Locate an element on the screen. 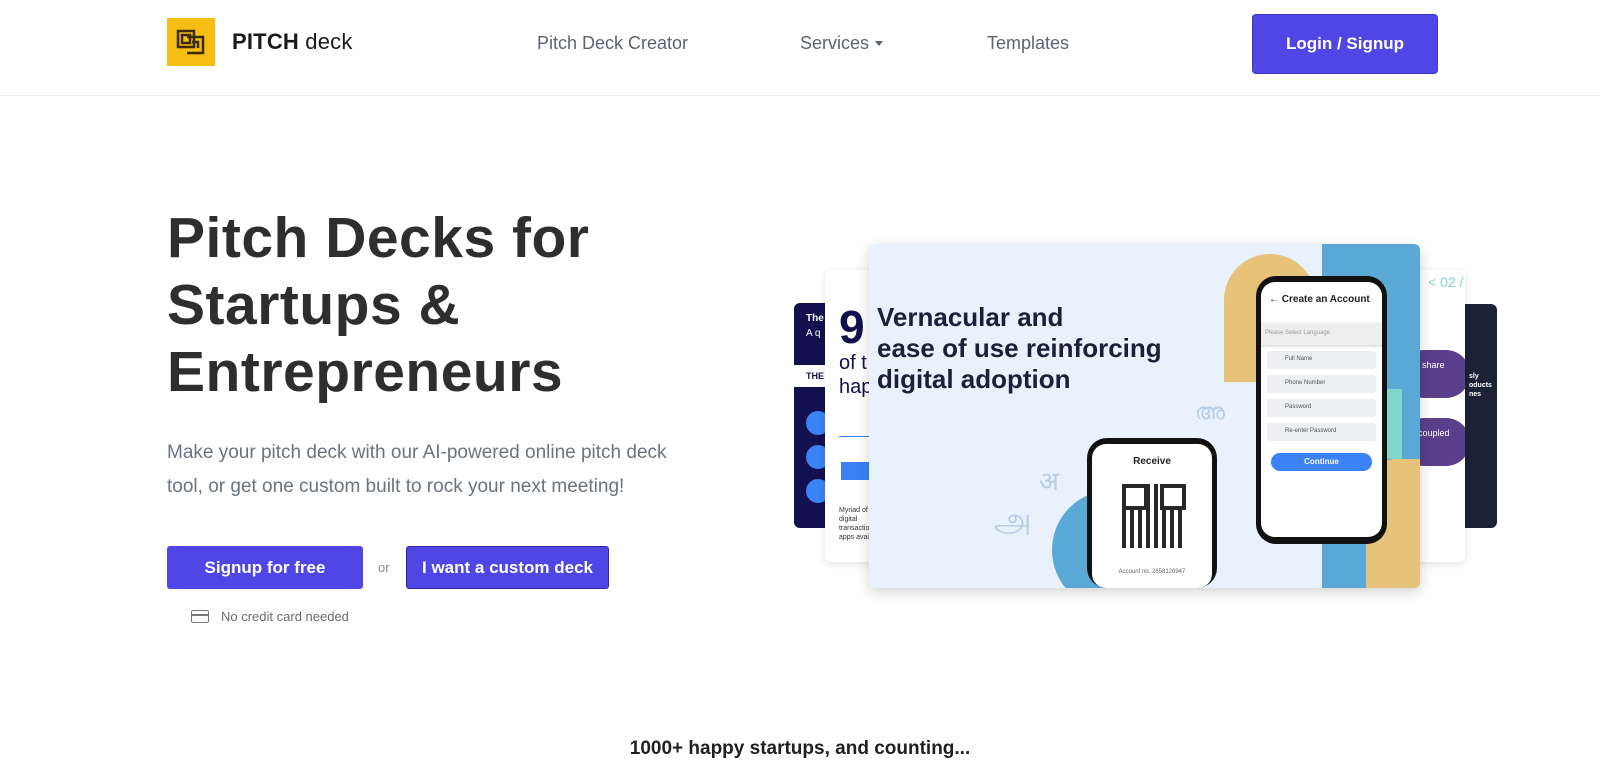 Image resolution: width=1600 pixels, height=781 pixels. right-front-coupled: coupled is located at coordinates (1434, 433).